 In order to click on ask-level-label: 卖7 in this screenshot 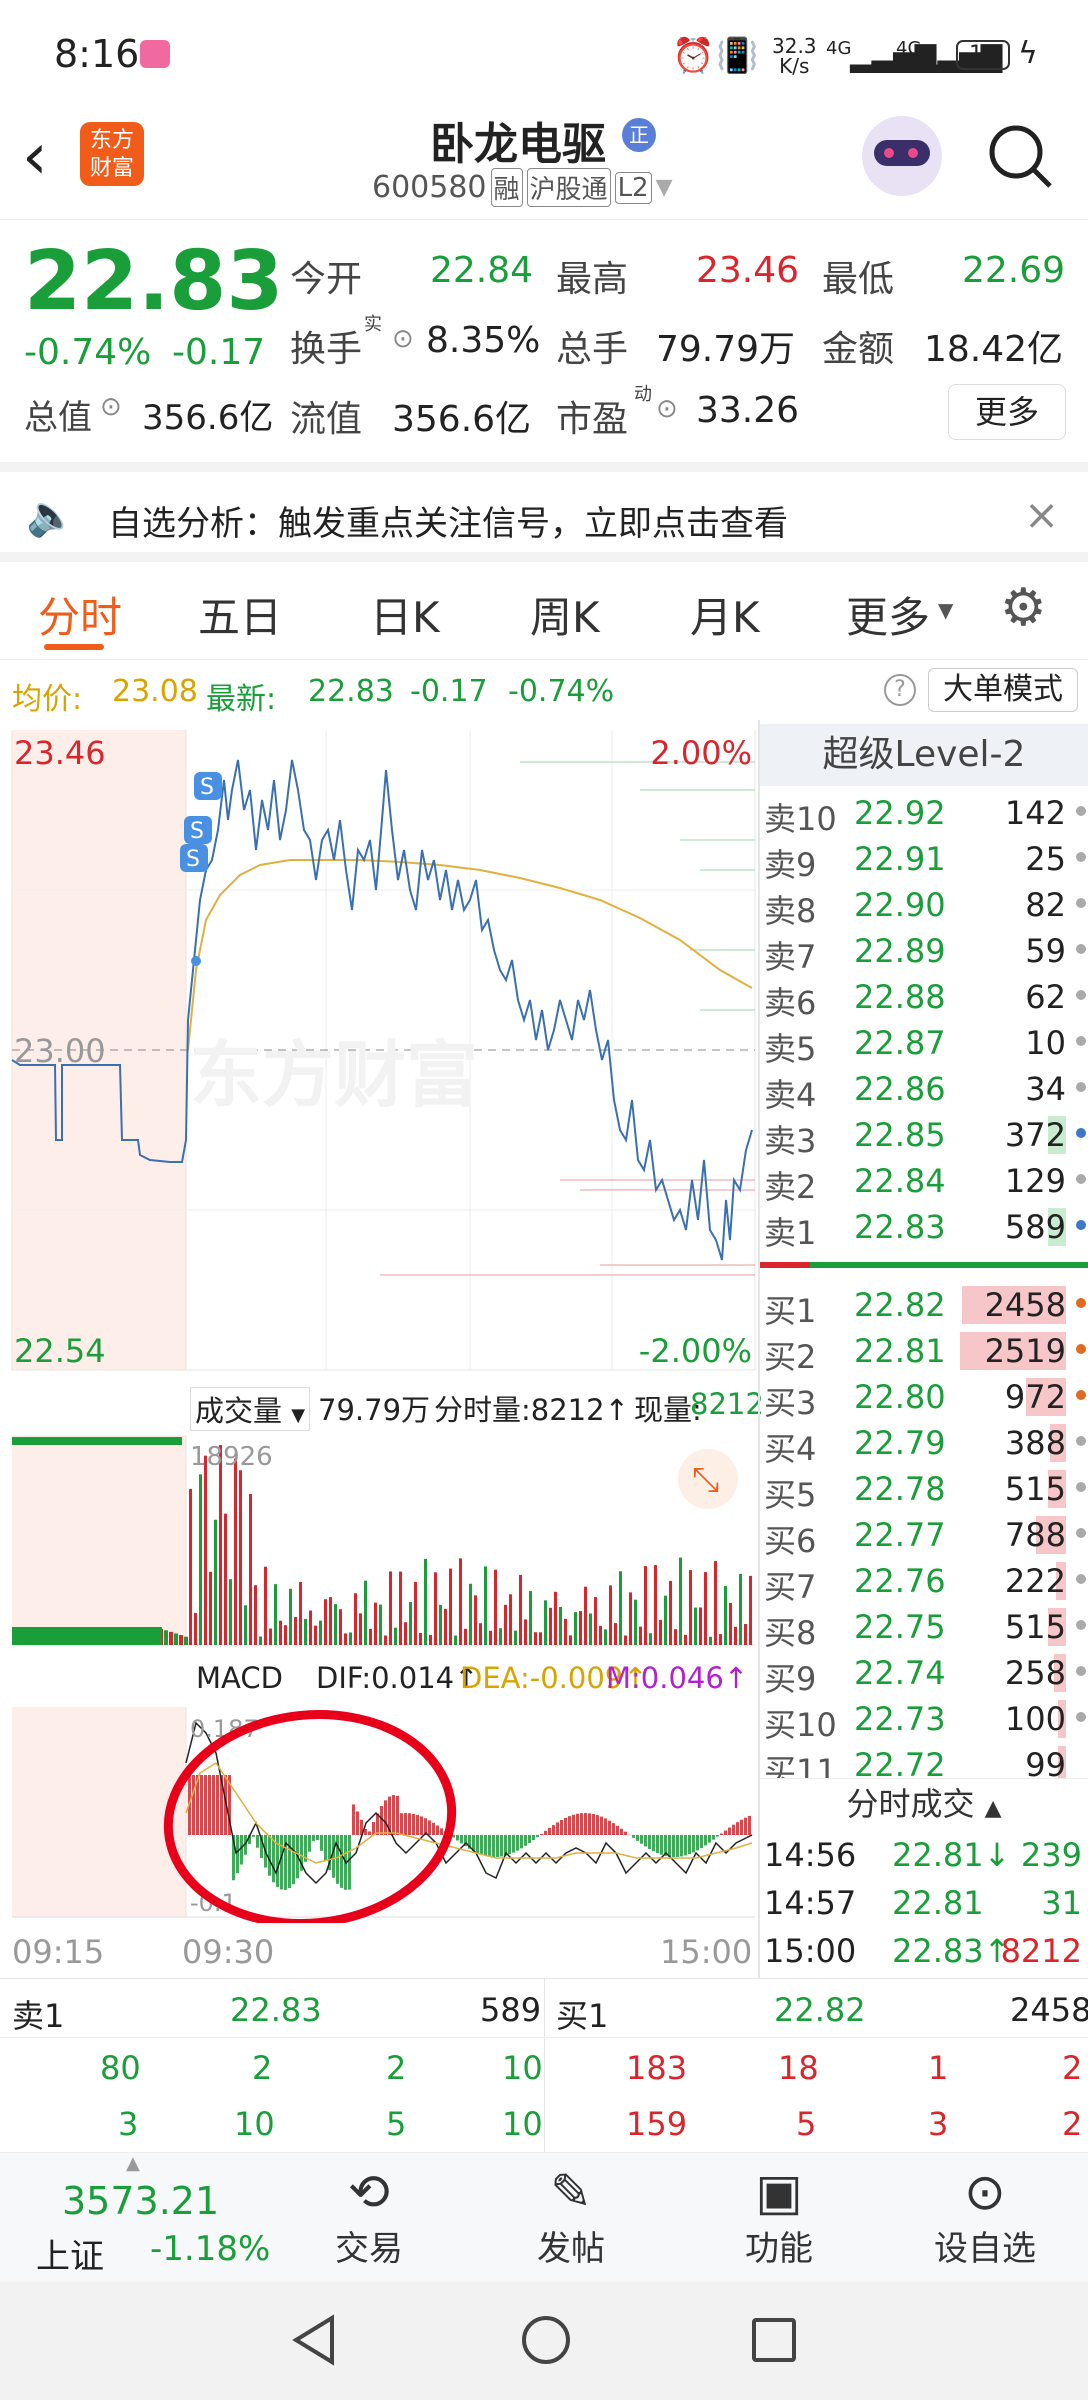, I will do `click(790, 957)`.